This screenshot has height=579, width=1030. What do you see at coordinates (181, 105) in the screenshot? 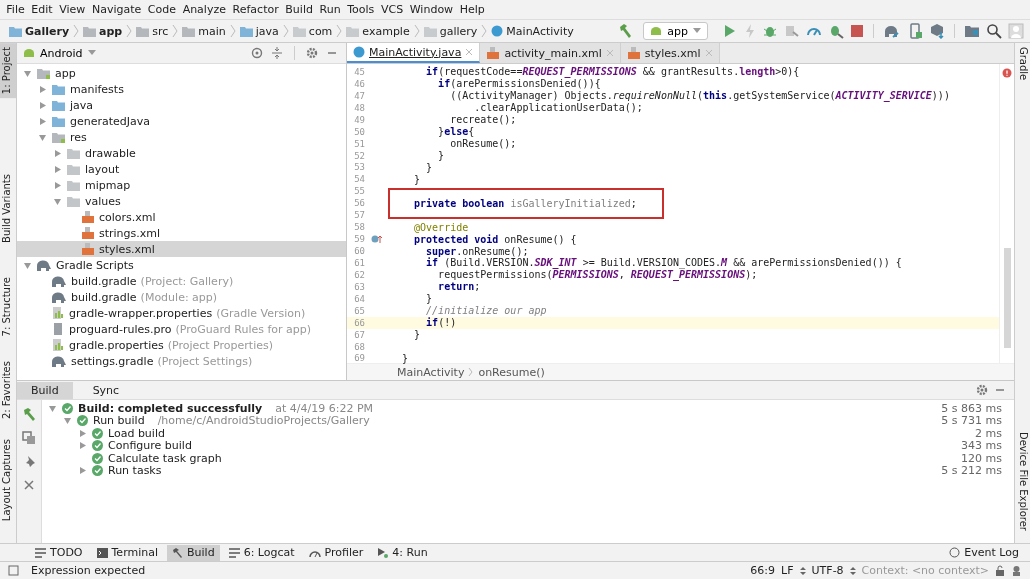
I see `tree-item: java` at bounding box center [181, 105].